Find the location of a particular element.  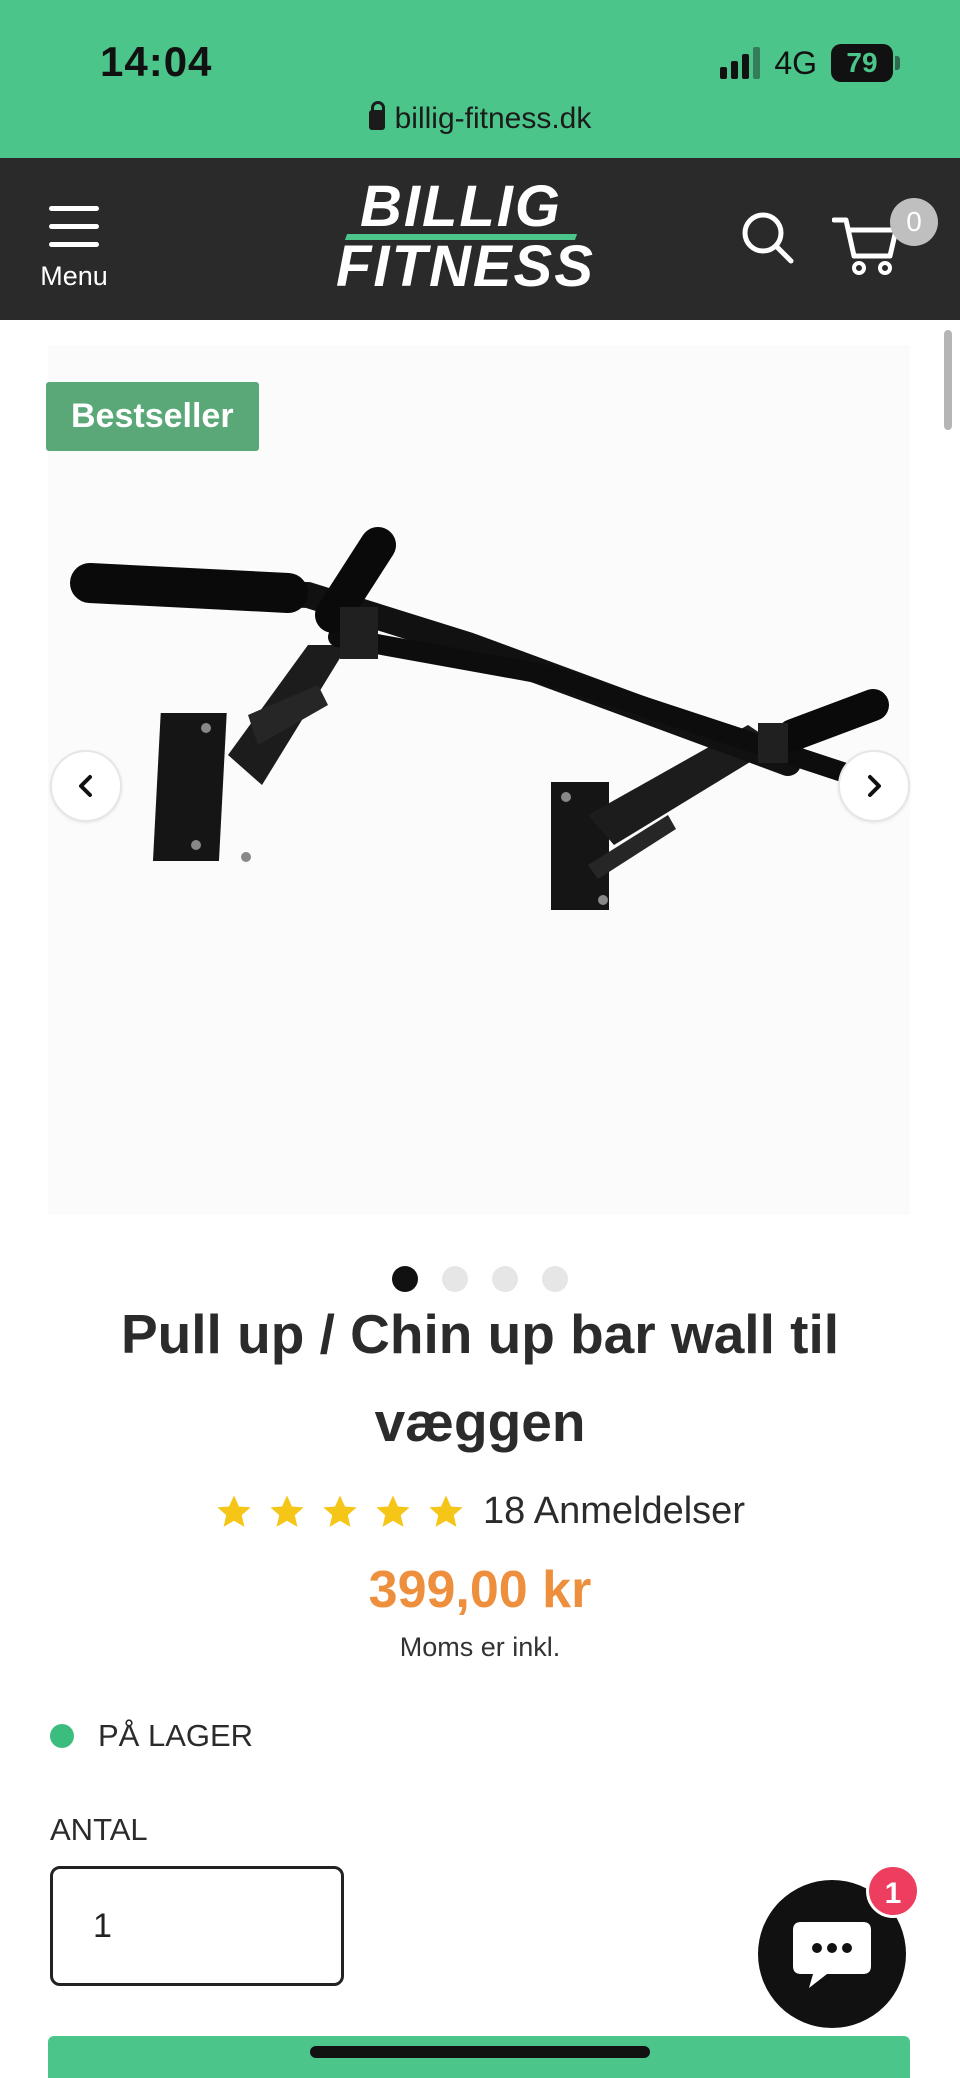

chat-unread-badge: 1 is located at coordinates (893, 1891).